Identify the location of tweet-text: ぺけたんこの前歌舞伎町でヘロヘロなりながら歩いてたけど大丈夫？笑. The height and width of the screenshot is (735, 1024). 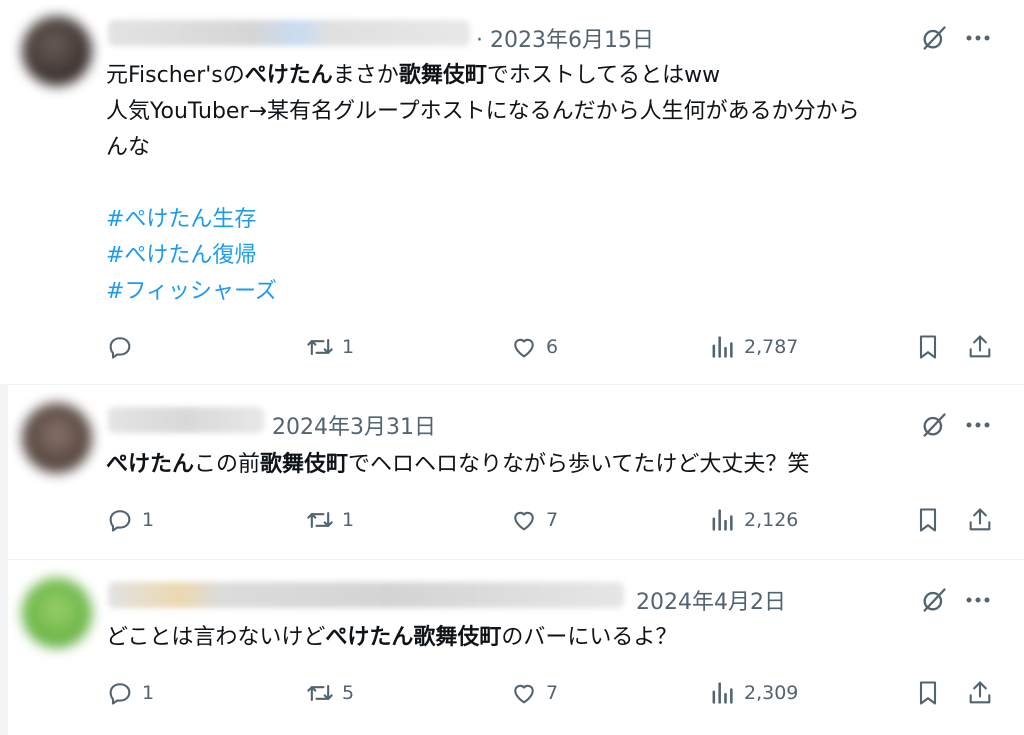
(457, 465).